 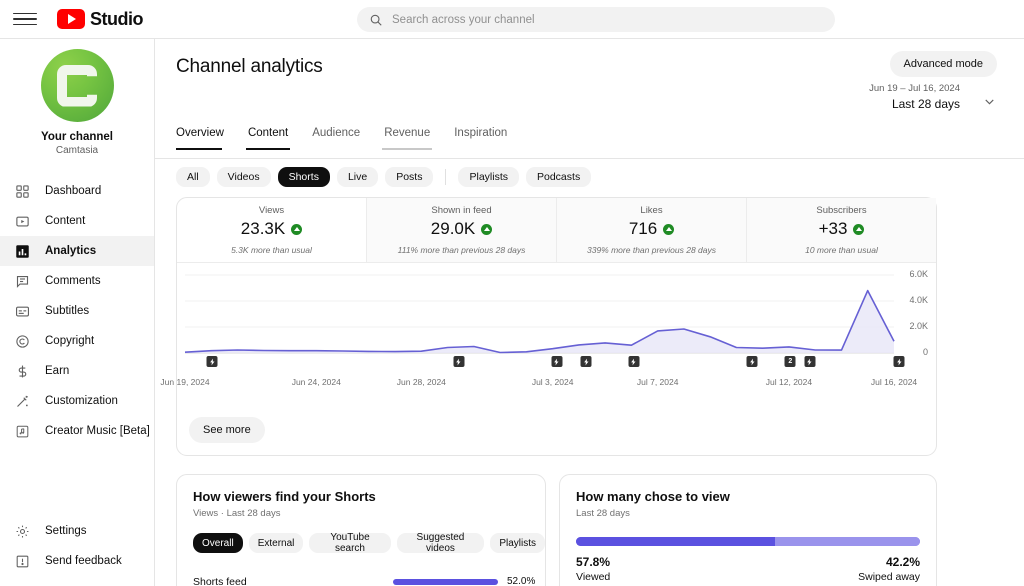 I want to click on hamburger-icon, so click(x=25, y=19).